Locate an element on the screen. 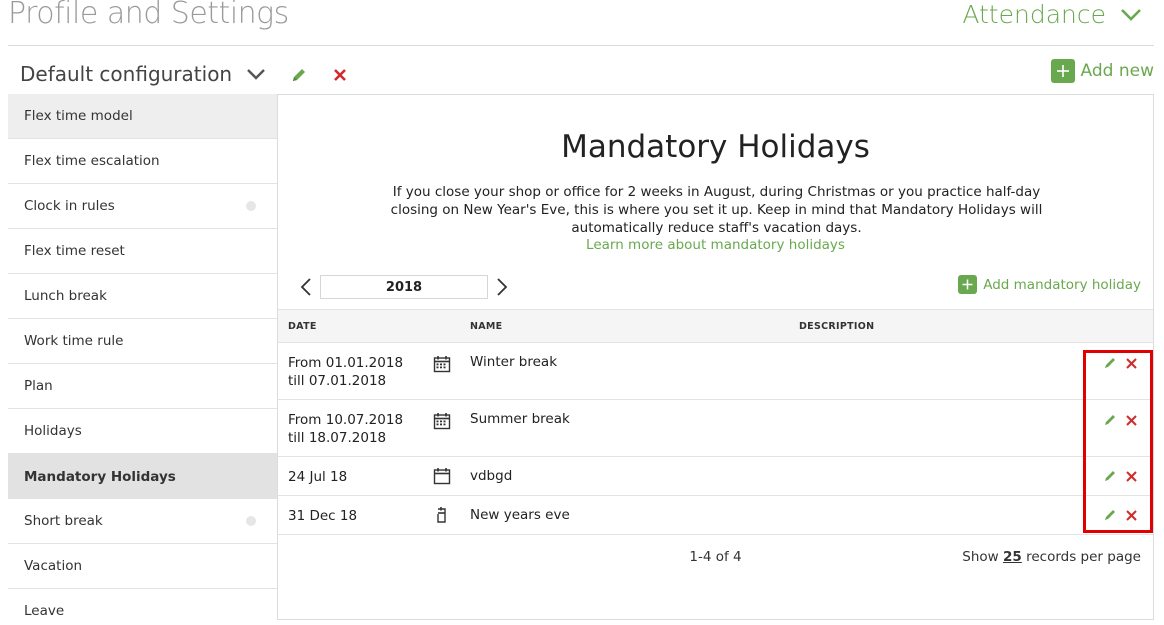  column-header-name: NAME is located at coordinates (486, 326).